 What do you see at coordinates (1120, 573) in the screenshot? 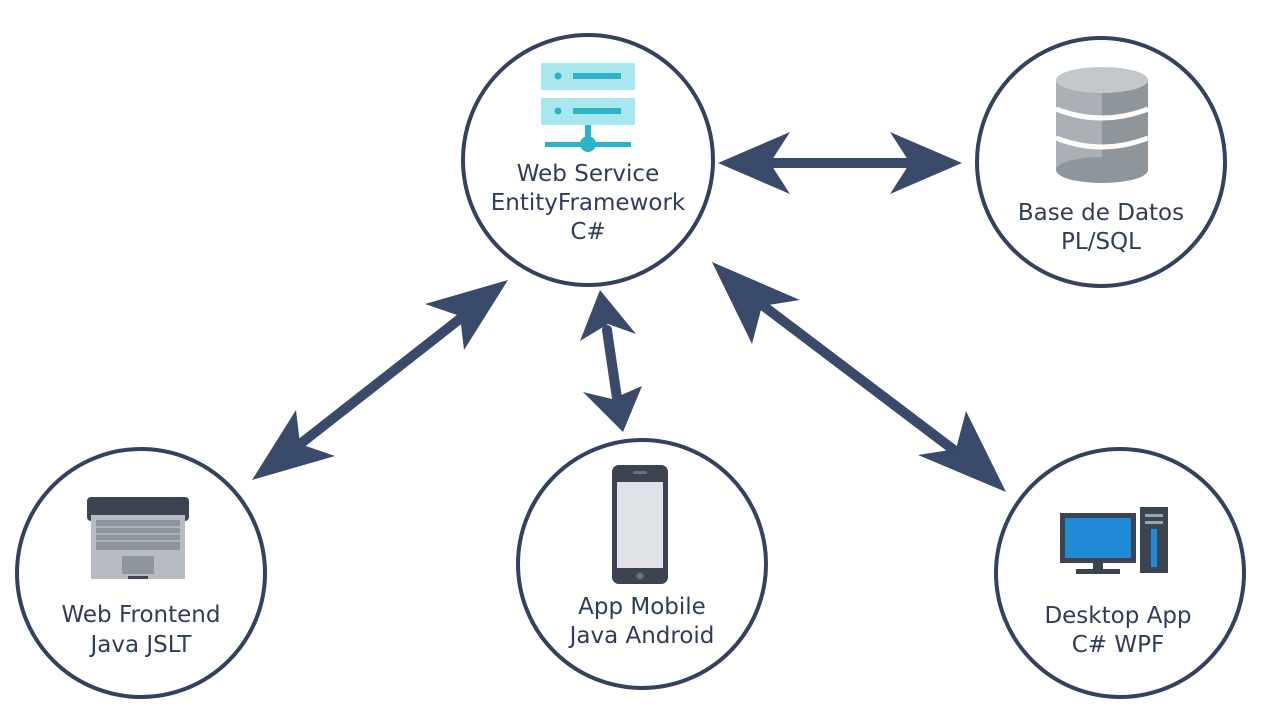
I see `node-desktop-app: Desktop App C# WPF` at bounding box center [1120, 573].